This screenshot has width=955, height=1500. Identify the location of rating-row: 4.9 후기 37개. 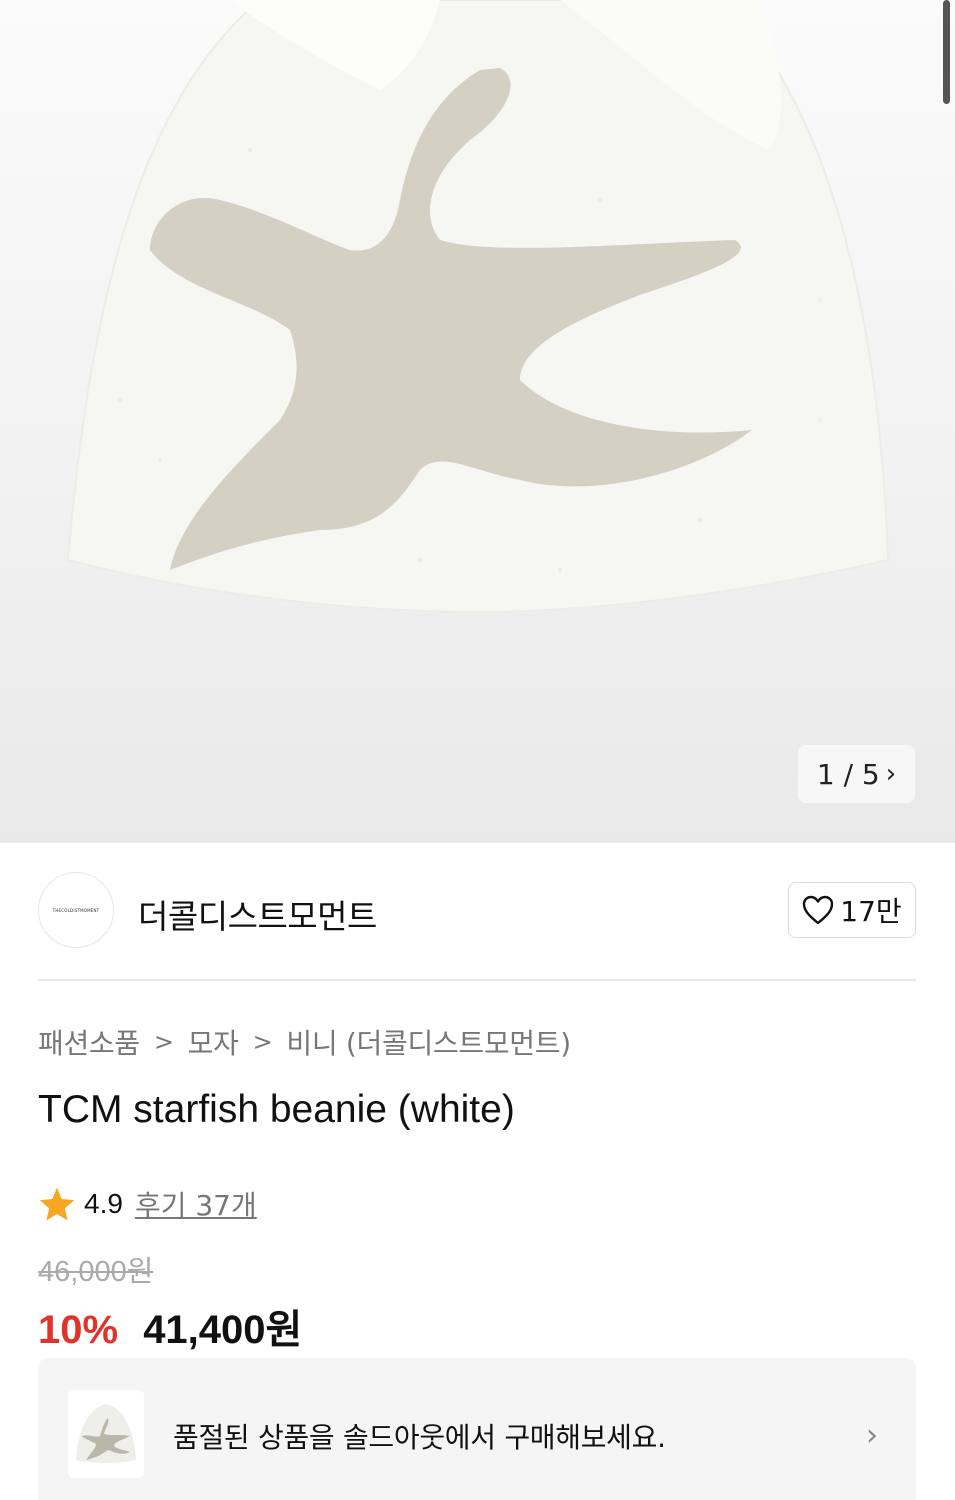
(147, 1204).